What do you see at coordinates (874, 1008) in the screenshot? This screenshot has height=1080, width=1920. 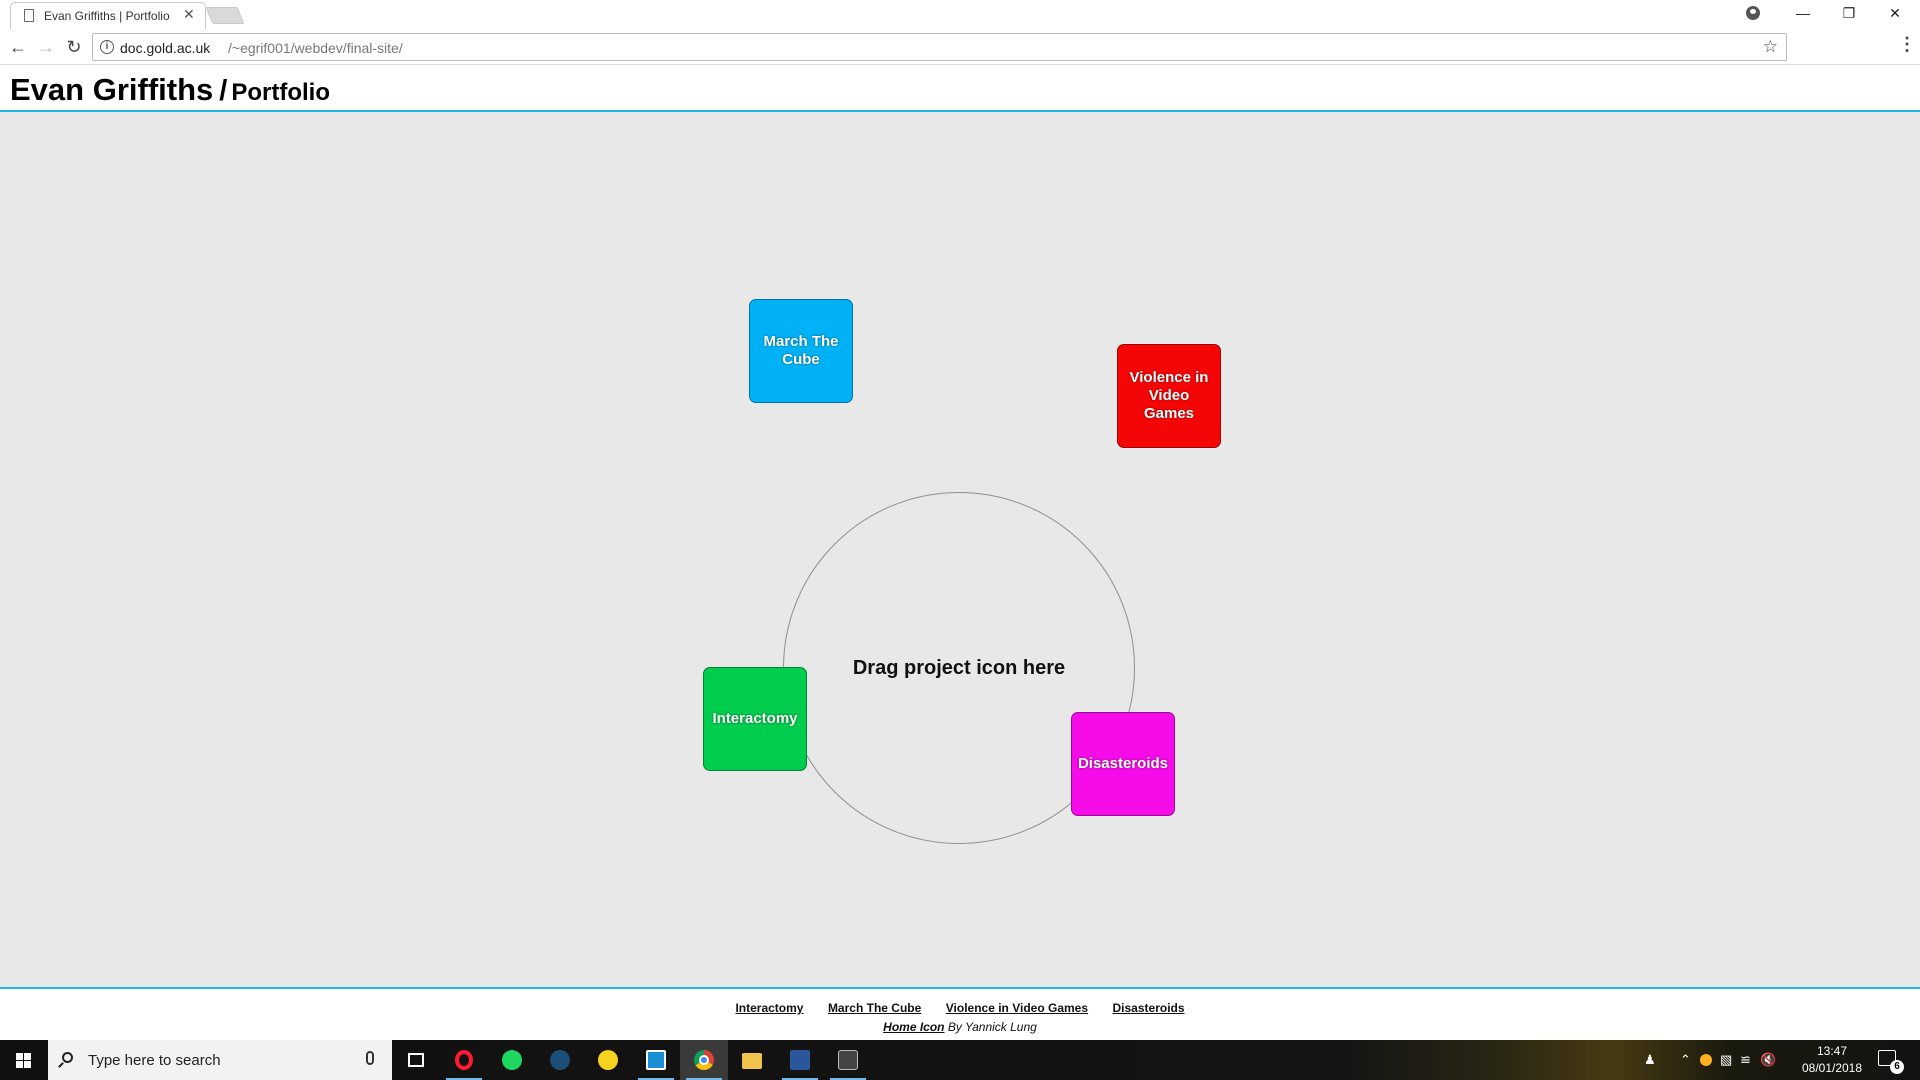 I see `footer-link-march-the-cube: March The Cube` at bounding box center [874, 1008].